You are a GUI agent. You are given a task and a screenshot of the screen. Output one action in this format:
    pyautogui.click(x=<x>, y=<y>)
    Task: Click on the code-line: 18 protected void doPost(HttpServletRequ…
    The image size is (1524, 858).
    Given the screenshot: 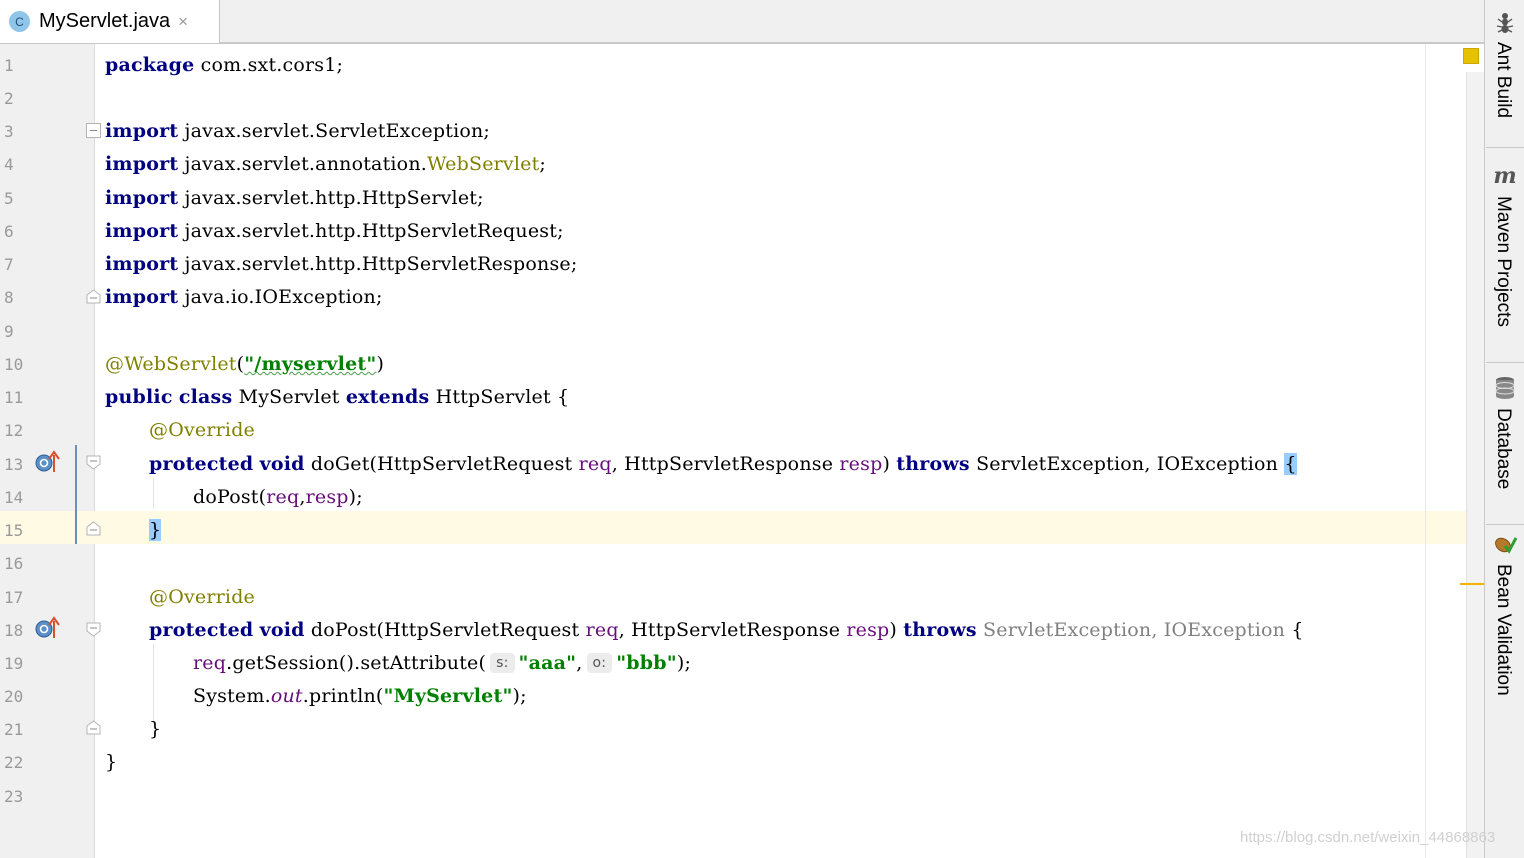 What is the action you would take?
    pyautogui.click(x=742, y=629)
    